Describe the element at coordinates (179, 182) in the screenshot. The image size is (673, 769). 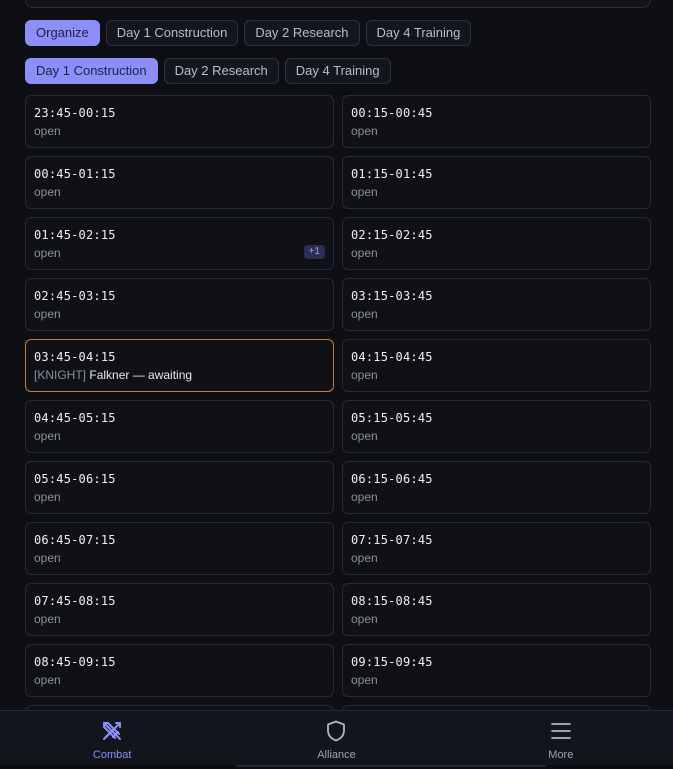
I see `time-slot-card: 00:45-01:15 open` at that location.